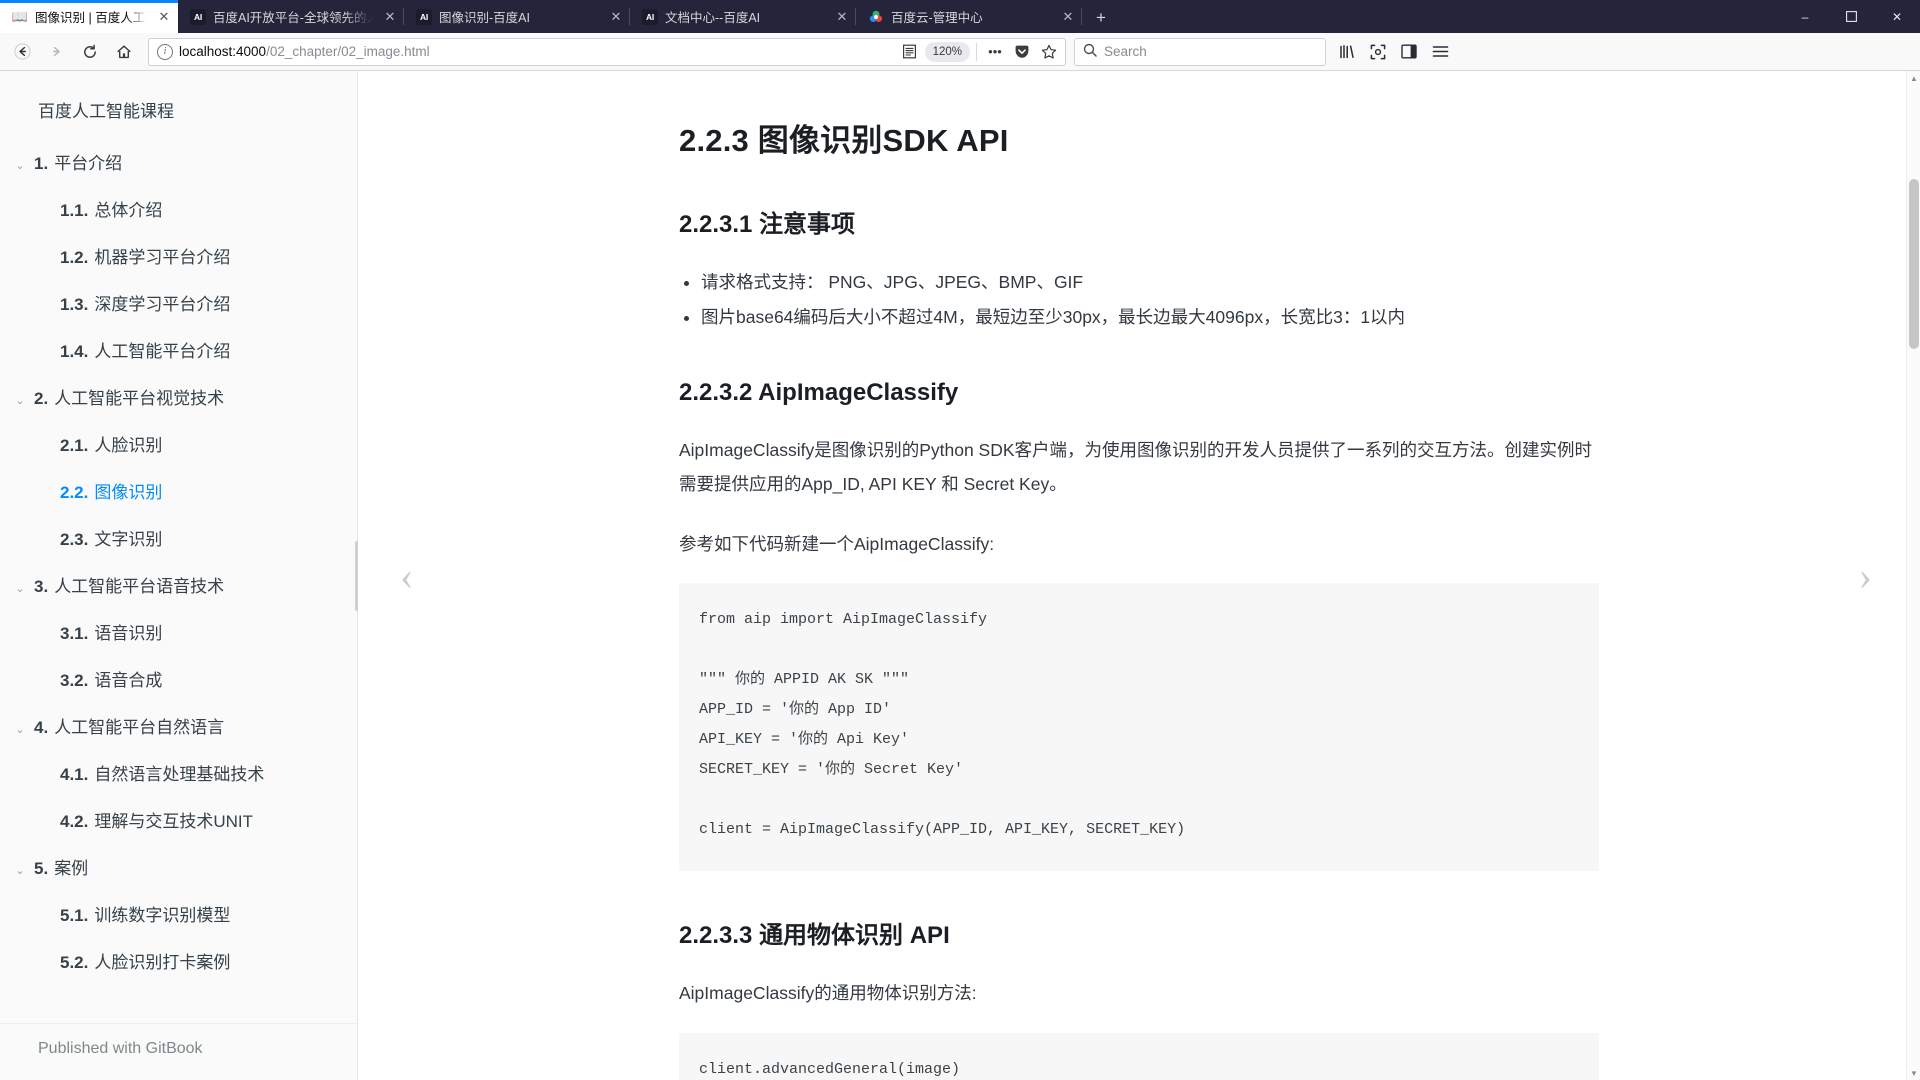 The image size is (1920, 1080). Describe the element at coordinates (56, 52) in the screenshot. I see `forward-icon` at that location.